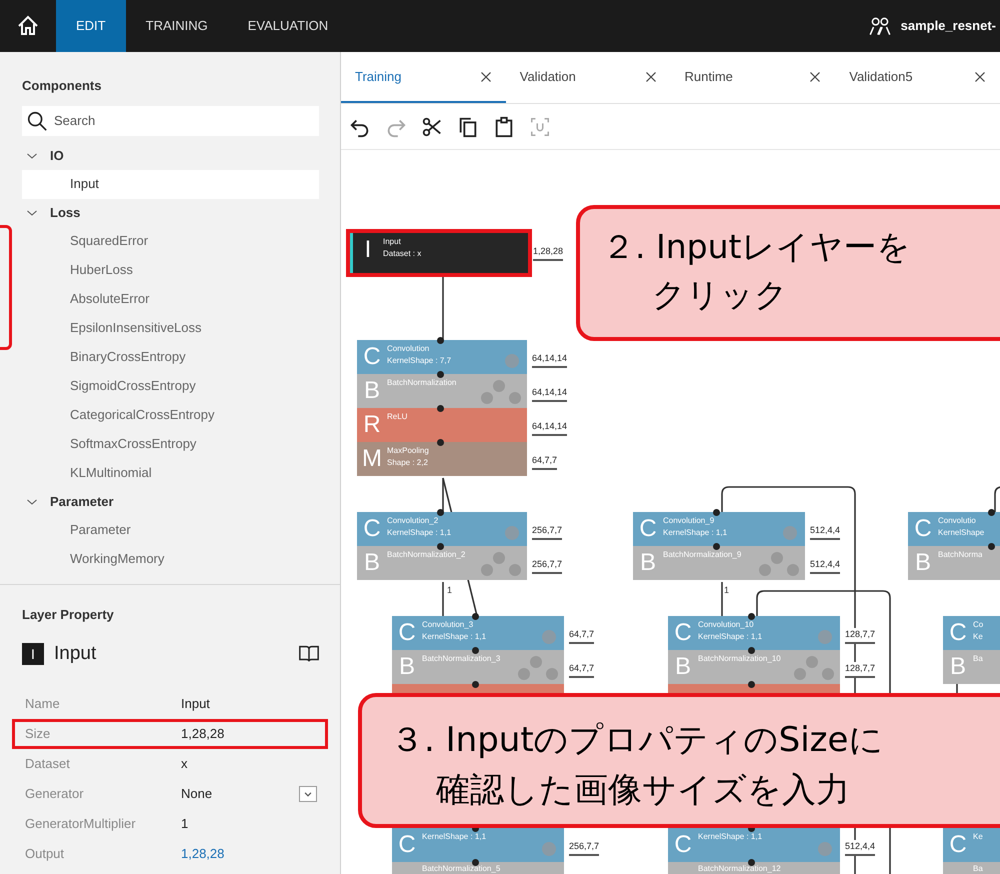 This screenshot has width=1000, height=874. I want to click on editor-tab: Validation5, so click(917, 78).